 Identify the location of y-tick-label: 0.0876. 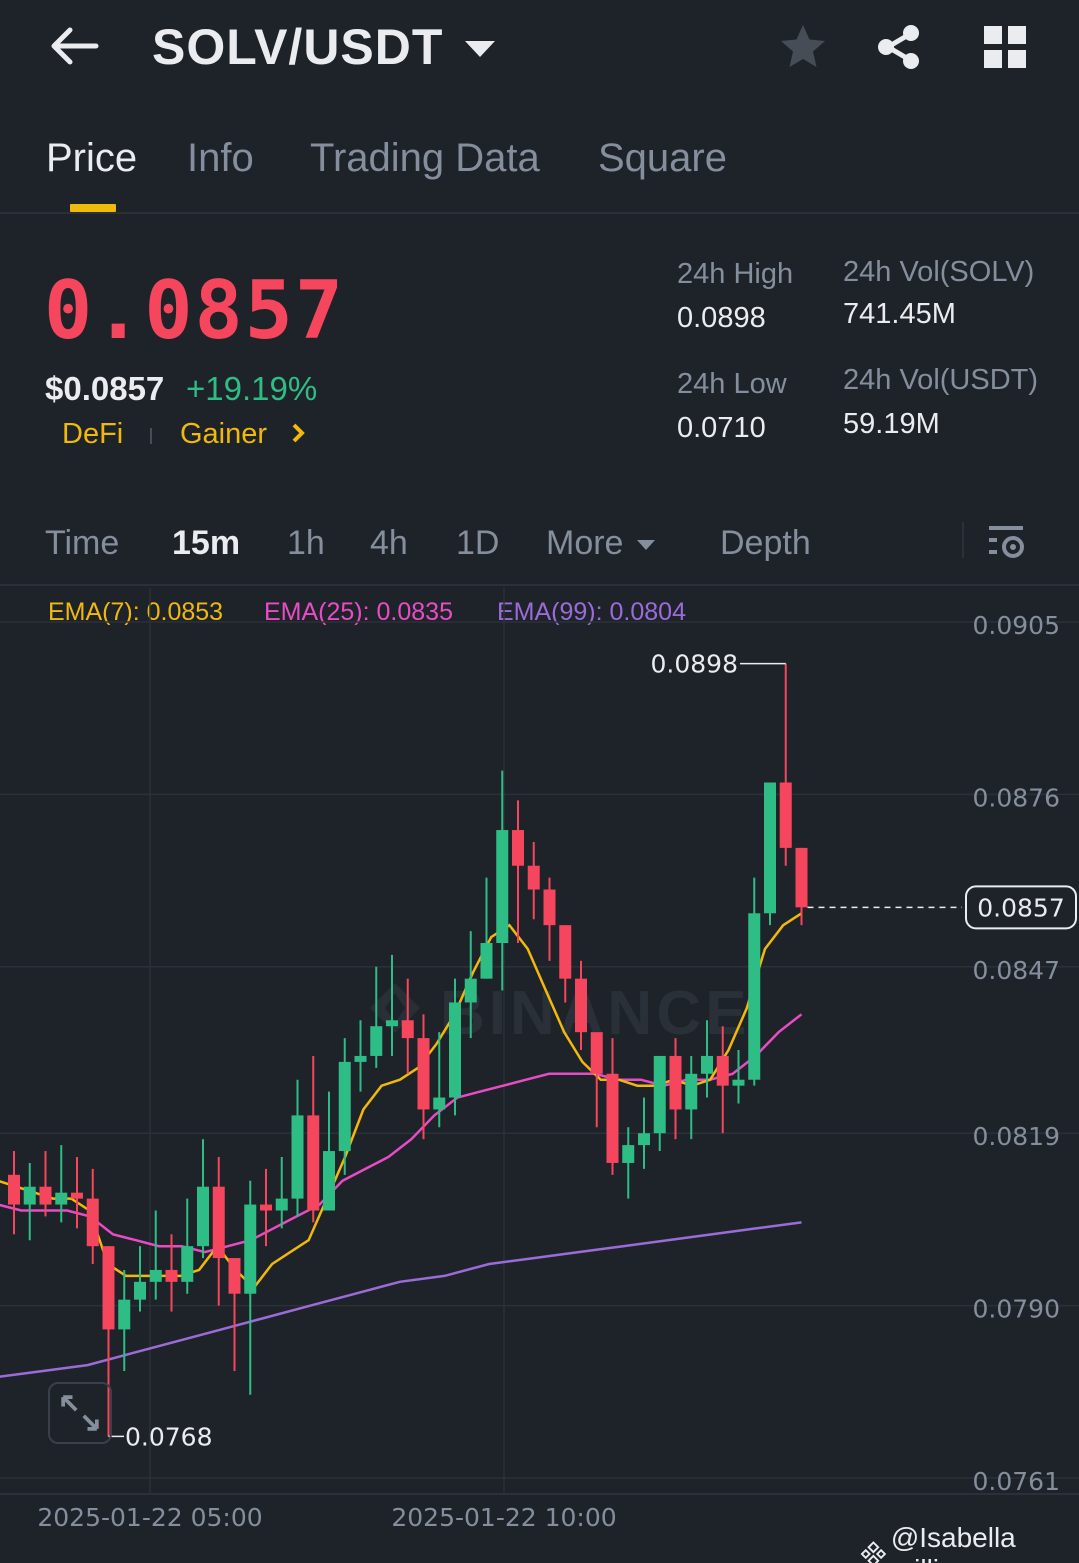
(1016, 797).